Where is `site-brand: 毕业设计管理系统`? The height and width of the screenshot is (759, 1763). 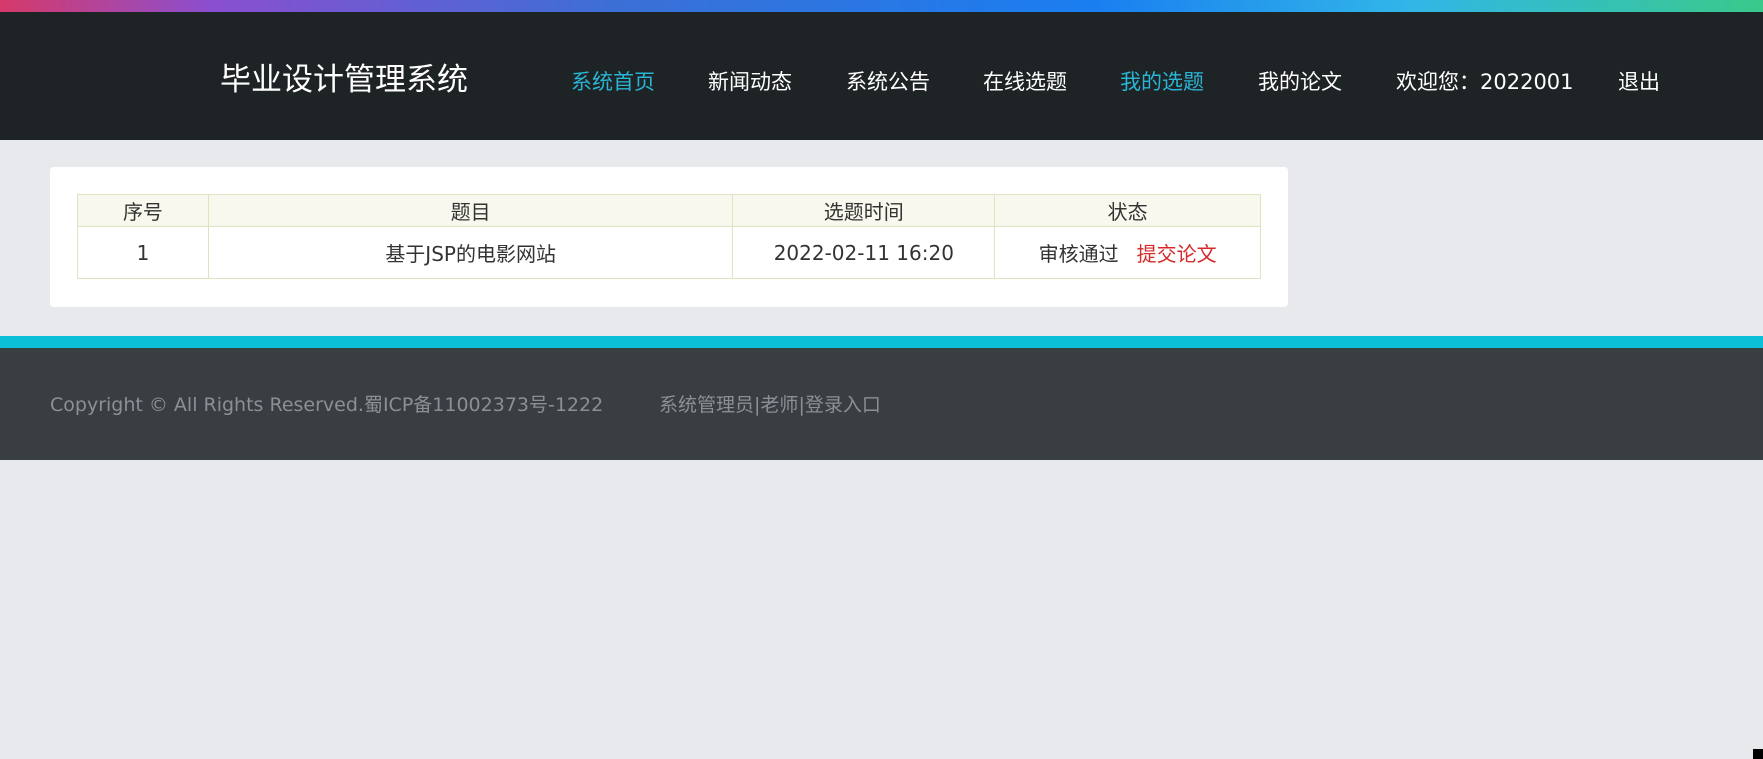
site-brand: 毕业设计管理系统 is located at coordinates (344, 80).